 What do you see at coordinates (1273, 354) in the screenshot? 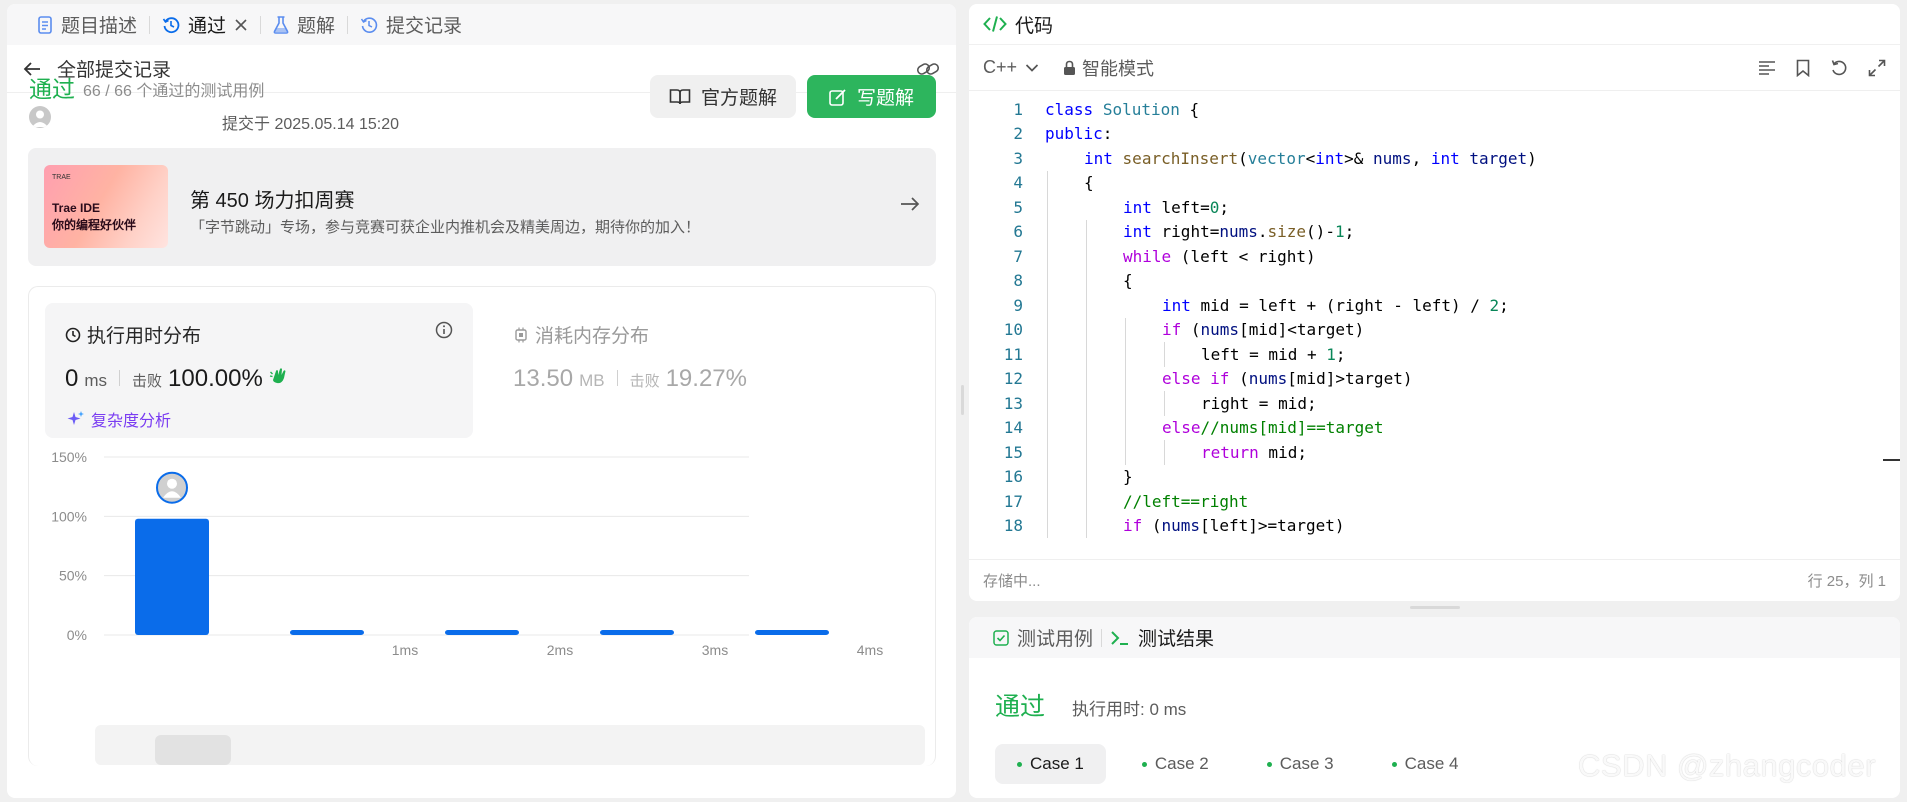
I see `code-text: left = mid + 1;` at bounding box center [1273, 354].